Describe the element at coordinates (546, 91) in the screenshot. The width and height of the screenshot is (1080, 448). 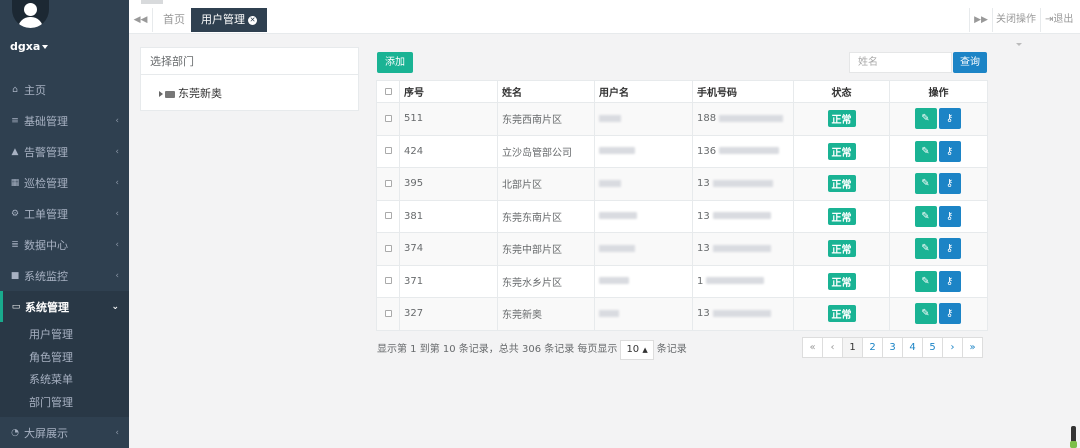
I see `col-header-name: 姓名` at that location.